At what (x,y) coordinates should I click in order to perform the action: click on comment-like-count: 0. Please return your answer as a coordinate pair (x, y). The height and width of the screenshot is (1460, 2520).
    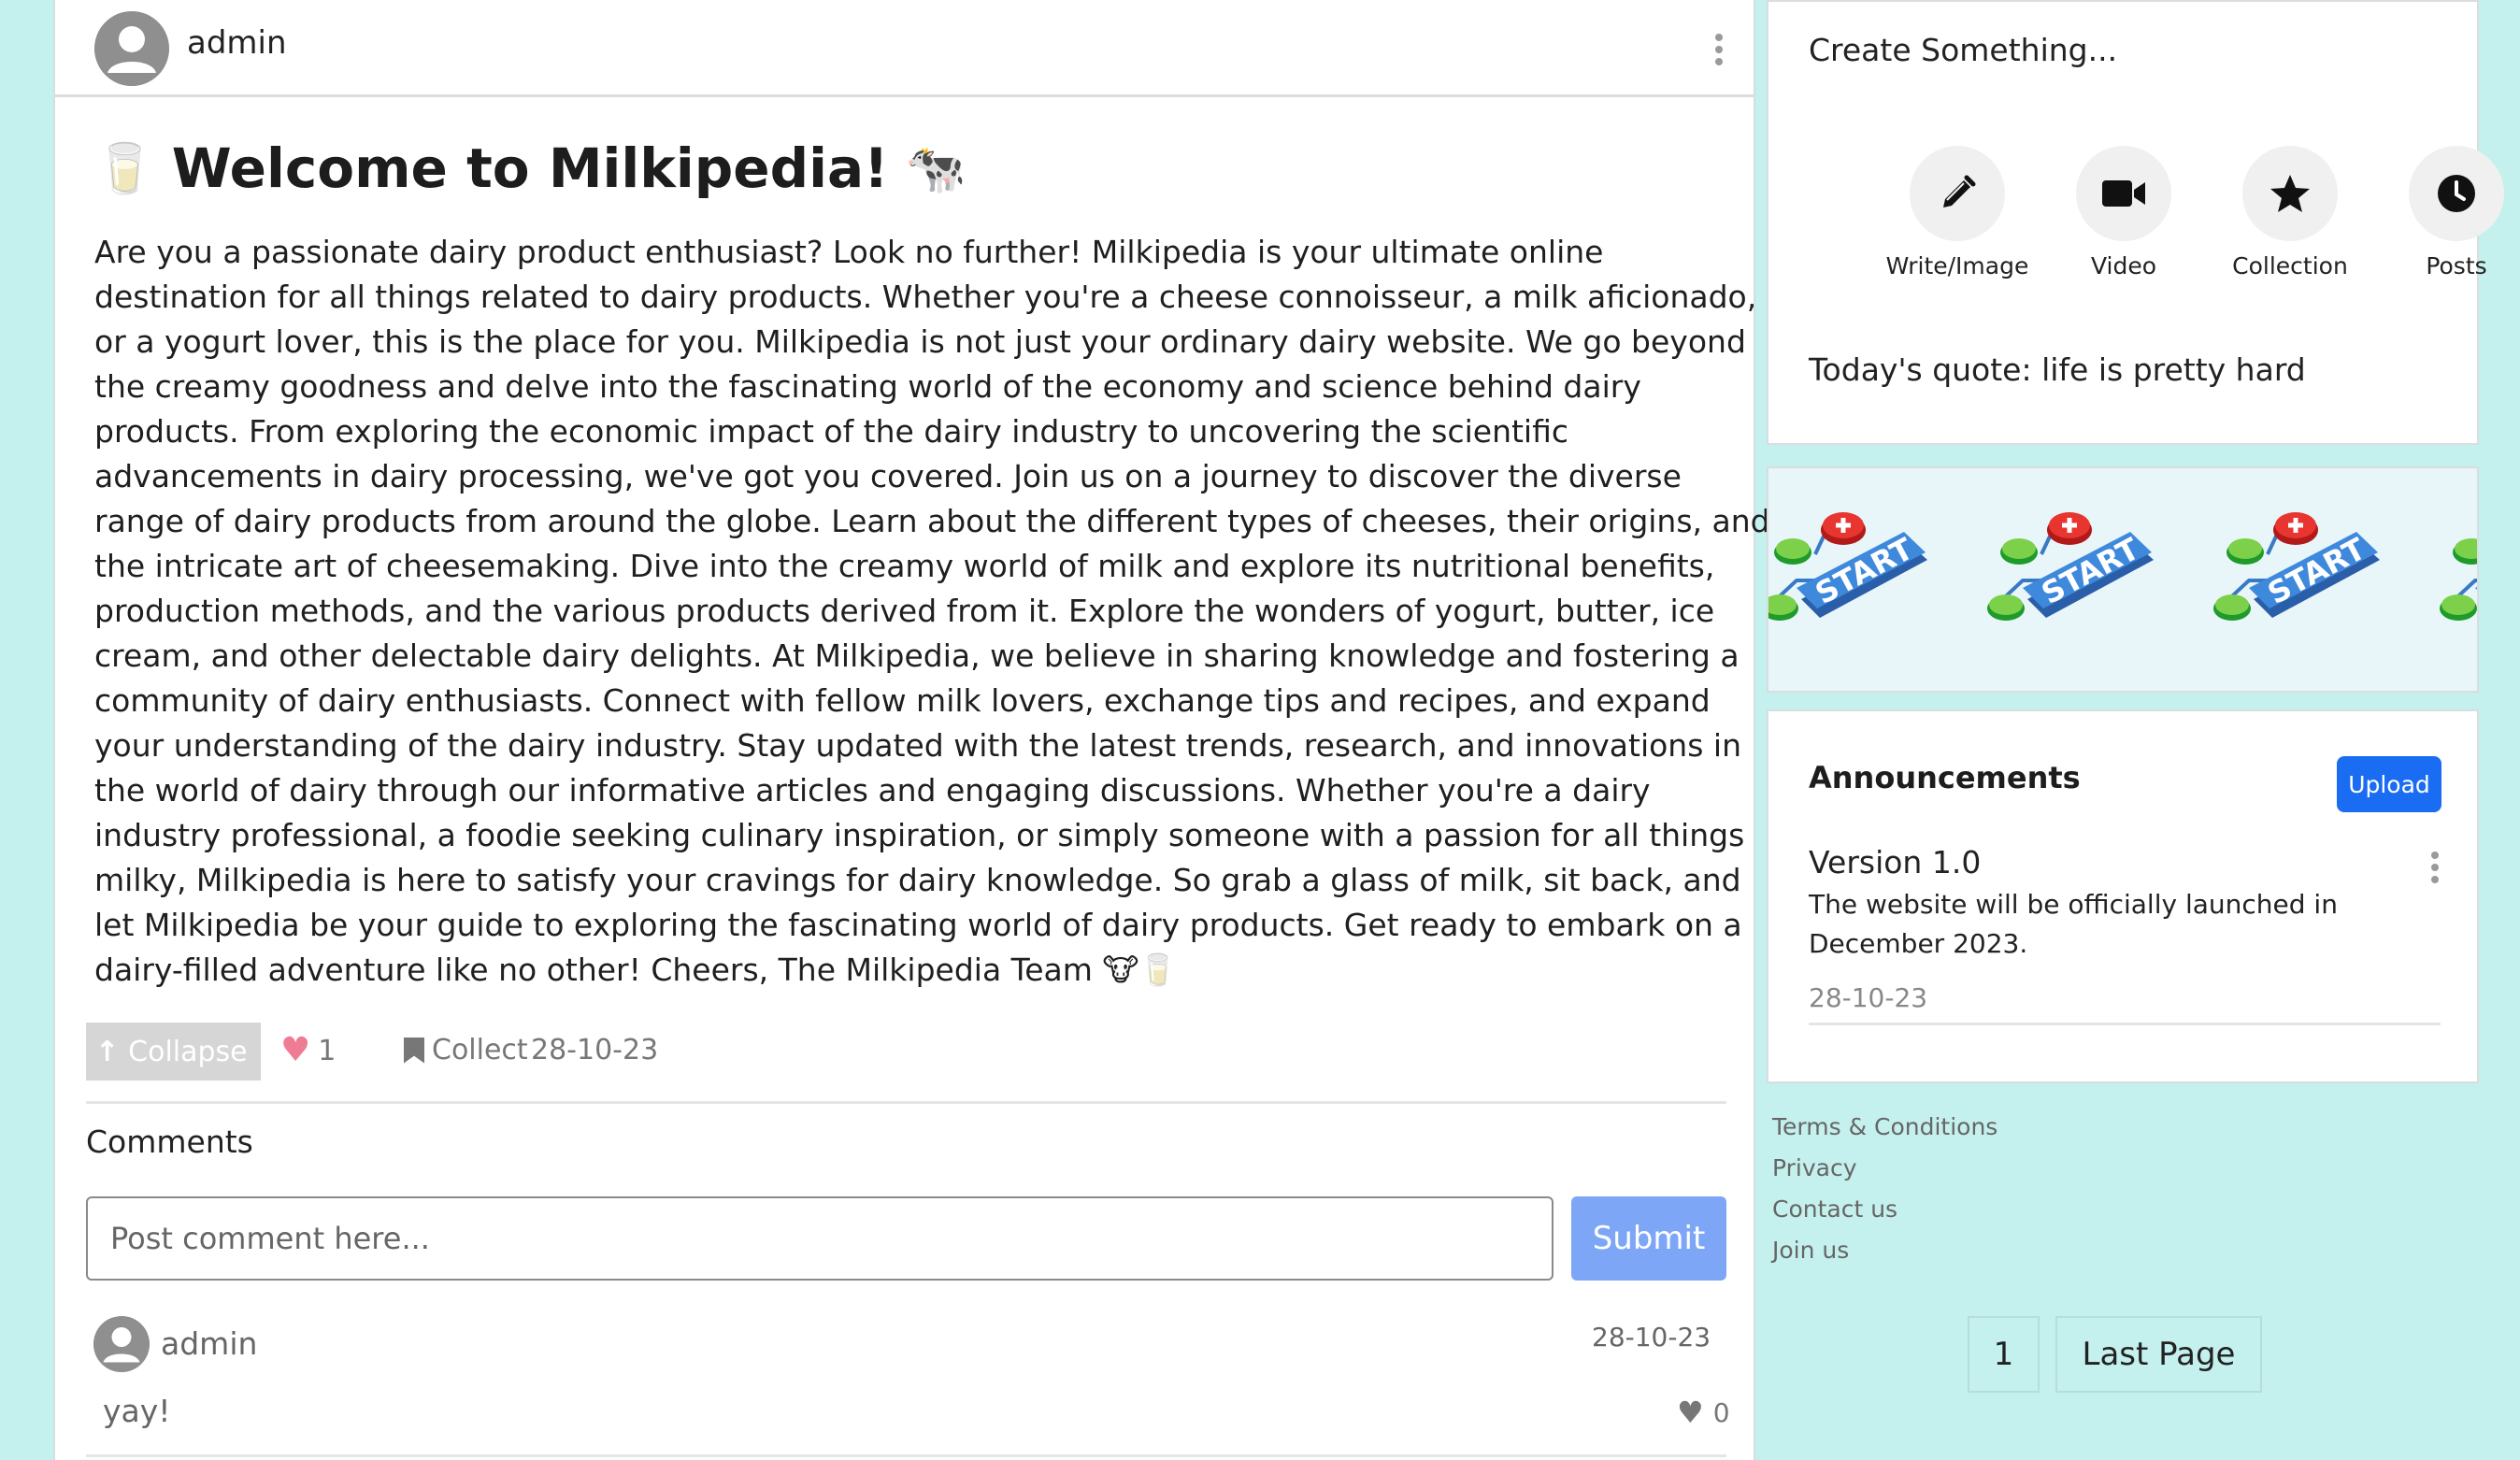
    Looking at the image, I should click on (1721, 1412).